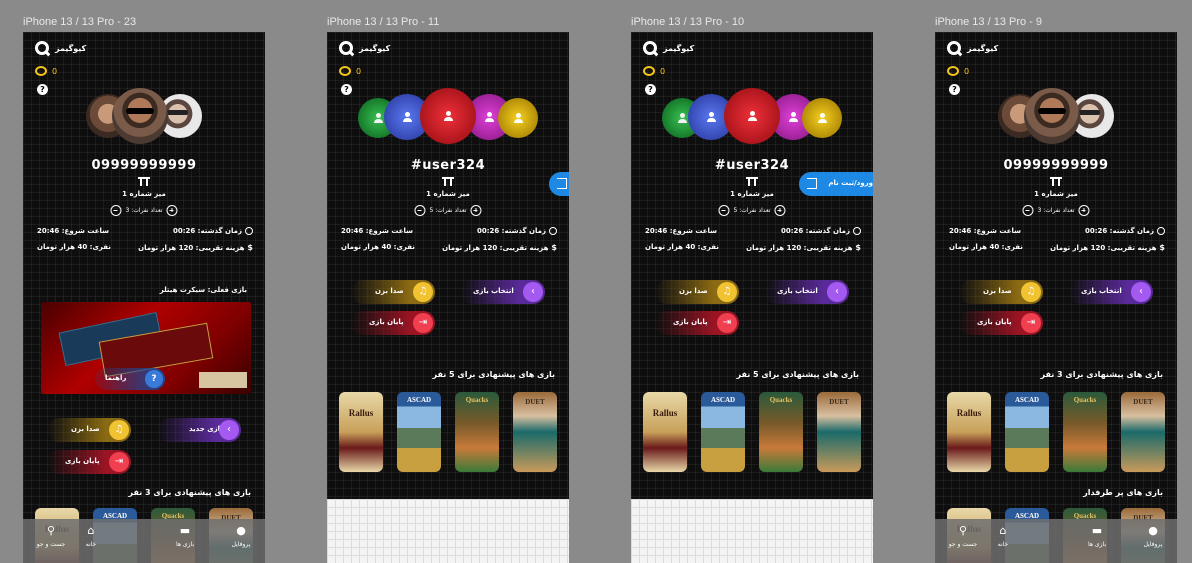 The height and width of the screenshot is (563, 1192). Describe the element at coordinates (448, 165) in the screenshot. I see `username: #user324` at that location.